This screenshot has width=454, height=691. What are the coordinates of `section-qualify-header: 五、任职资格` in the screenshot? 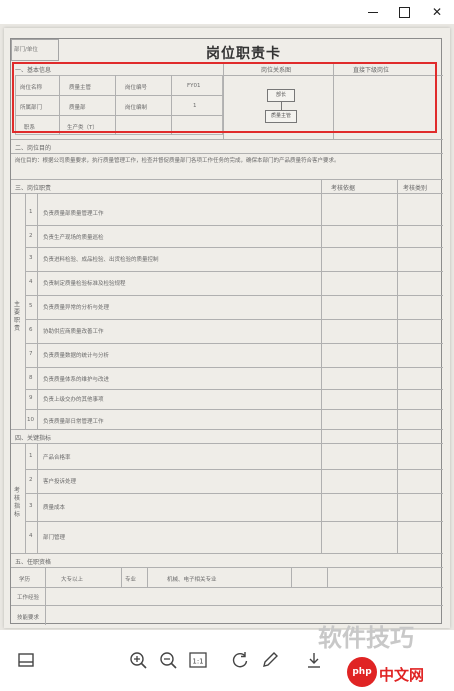 It's located at (33, 562).